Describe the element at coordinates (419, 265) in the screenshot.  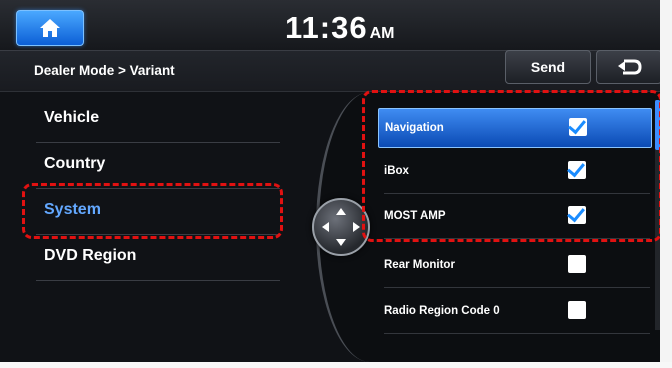
I see `option-label: Rear Monitor` at that location.